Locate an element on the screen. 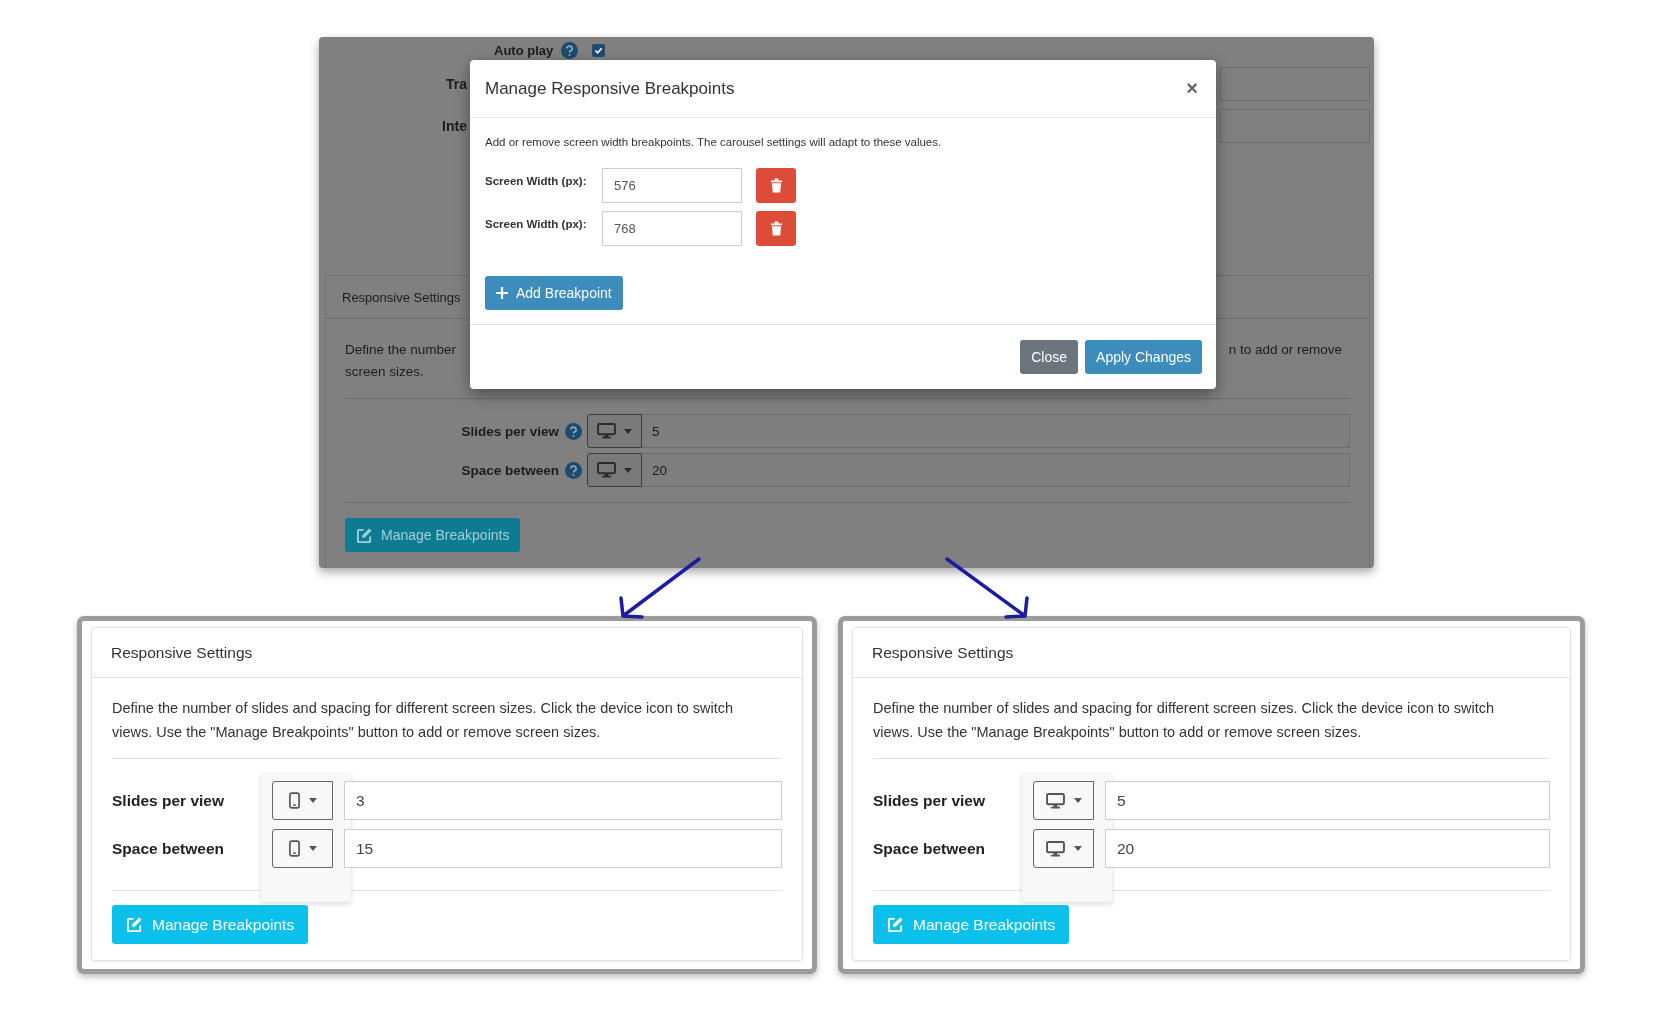 The image size is (1674, 1025). description-text: n to add or remove is located at coordinates (1285, 350).